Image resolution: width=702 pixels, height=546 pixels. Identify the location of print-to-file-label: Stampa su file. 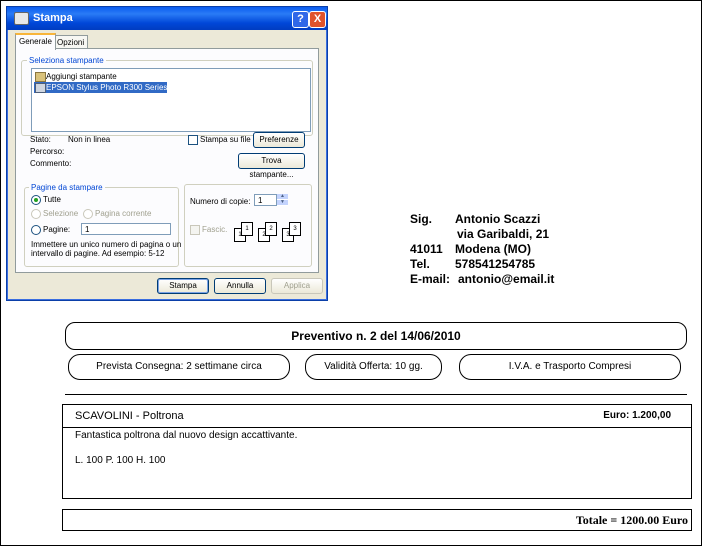
(225, 139).